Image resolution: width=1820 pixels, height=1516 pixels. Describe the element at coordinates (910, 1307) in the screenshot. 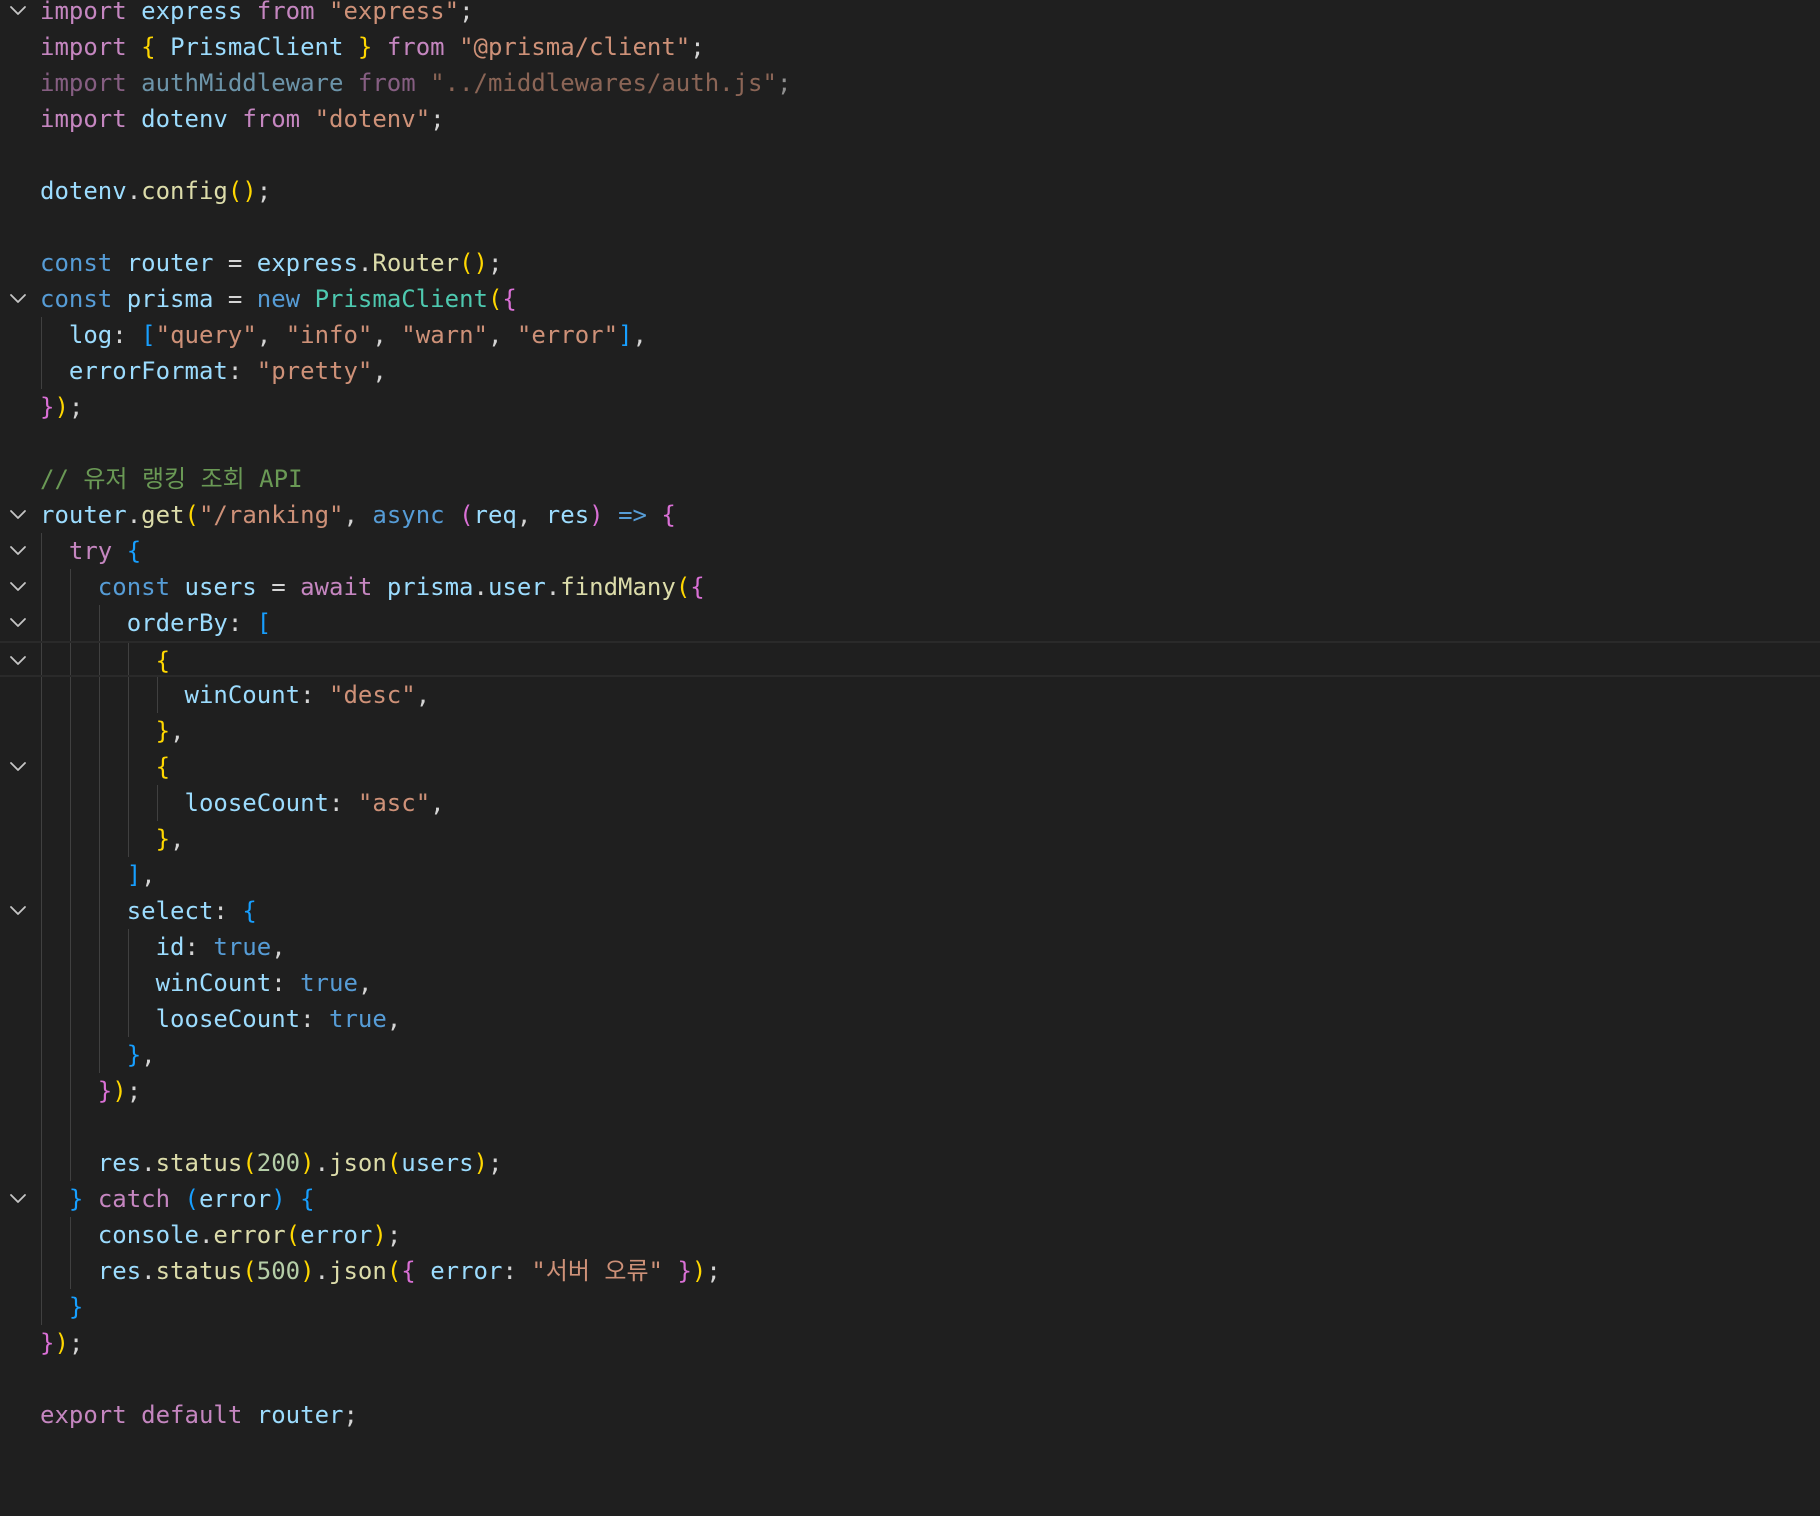

I see `code-line: }` at that location.